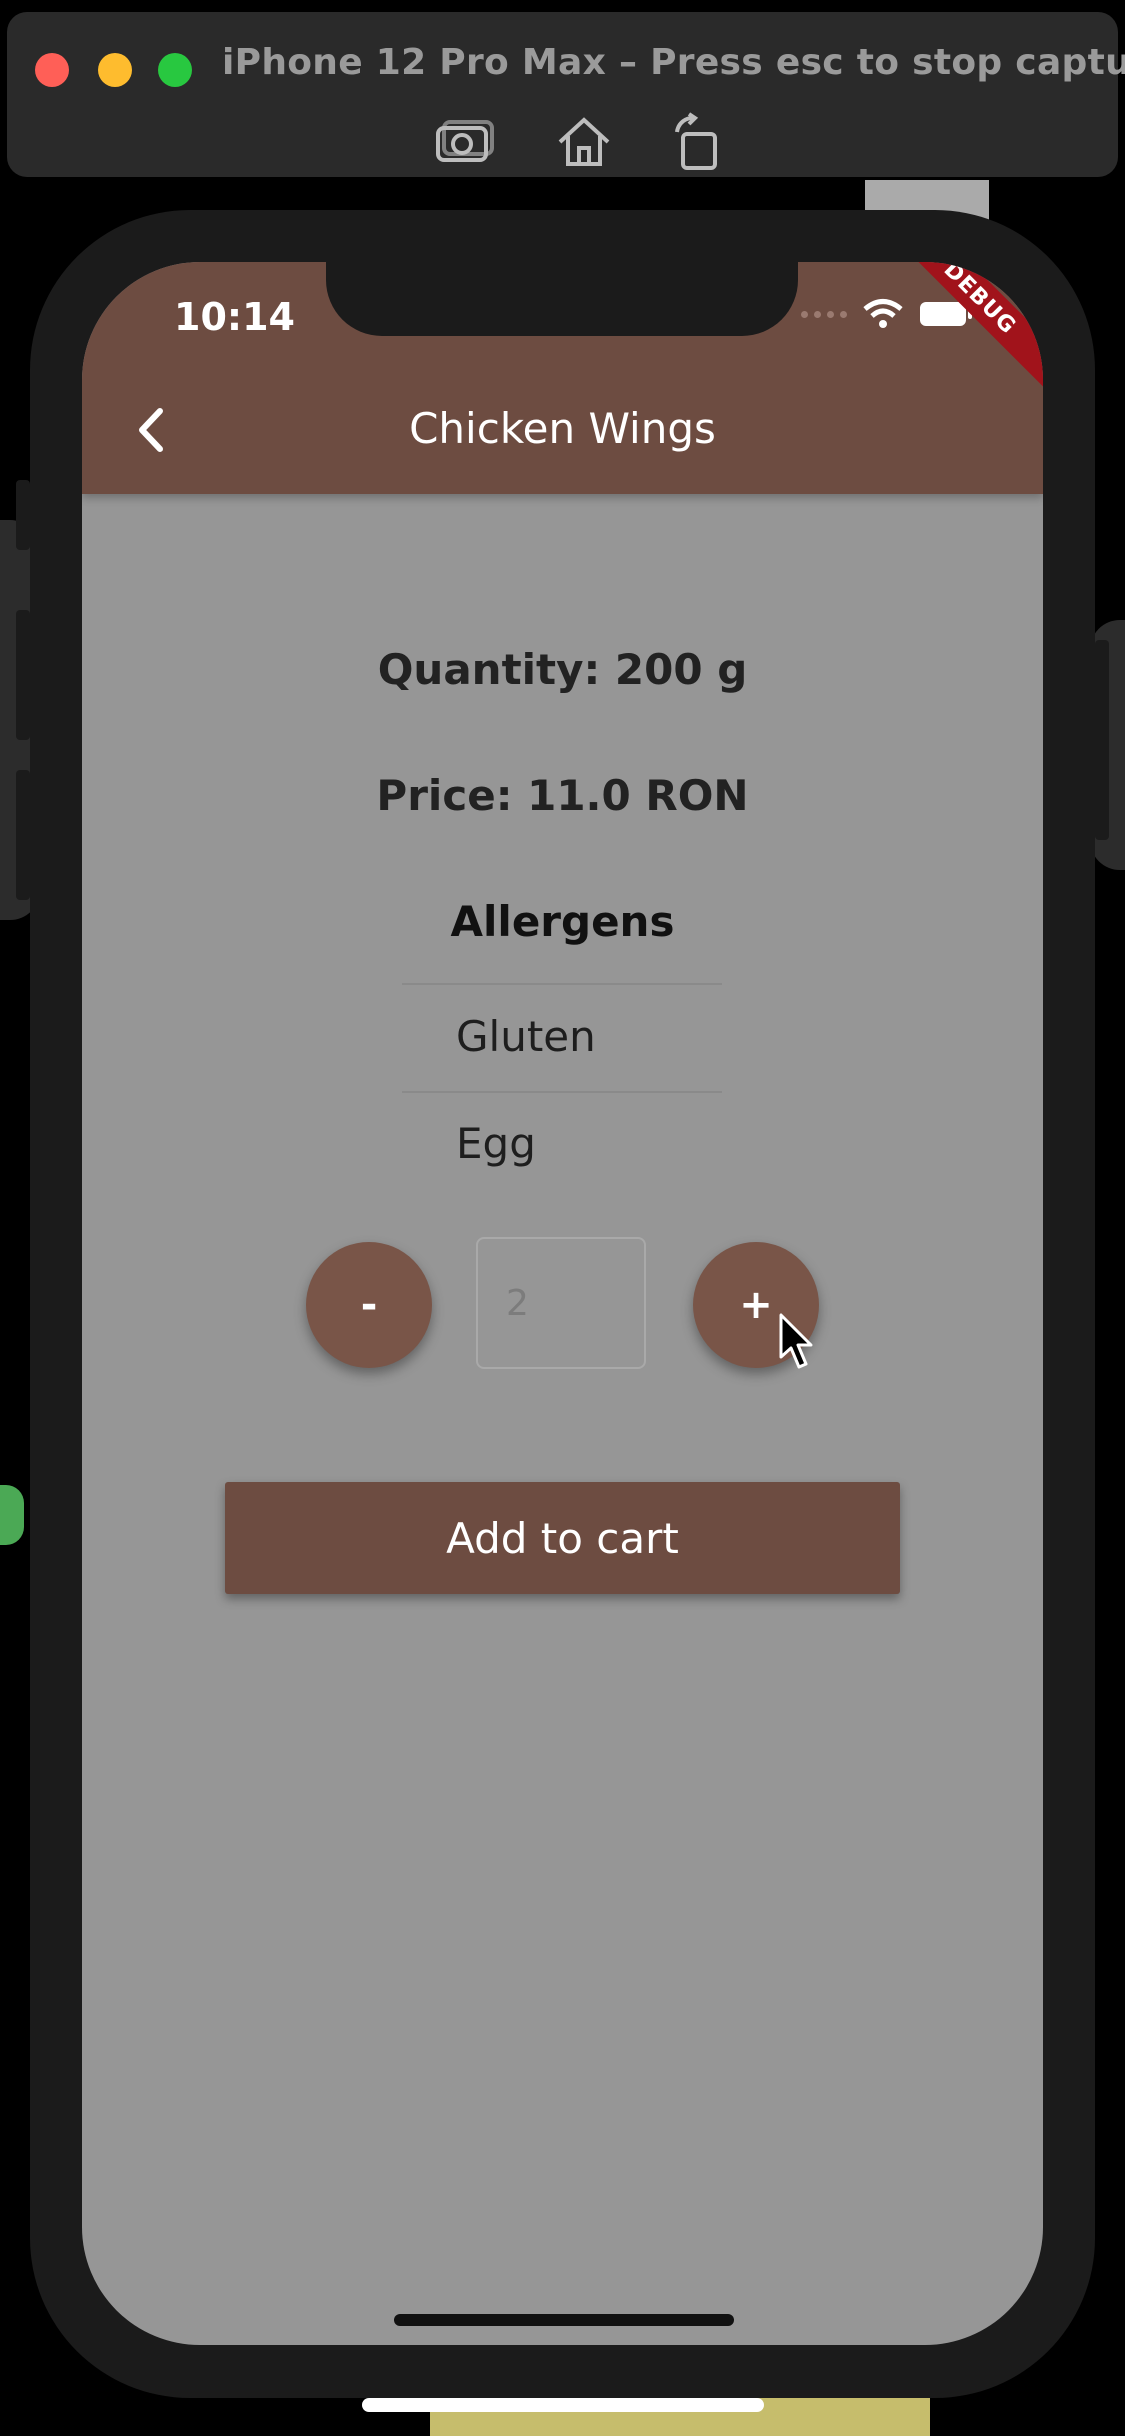 This screenshot has height=2436, width=1125. I want to click on background-window-fragment, so click(12, 1515).